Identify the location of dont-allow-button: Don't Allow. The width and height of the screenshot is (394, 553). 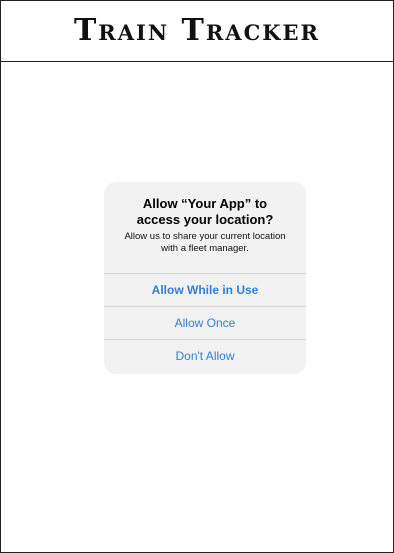
(205, 355).